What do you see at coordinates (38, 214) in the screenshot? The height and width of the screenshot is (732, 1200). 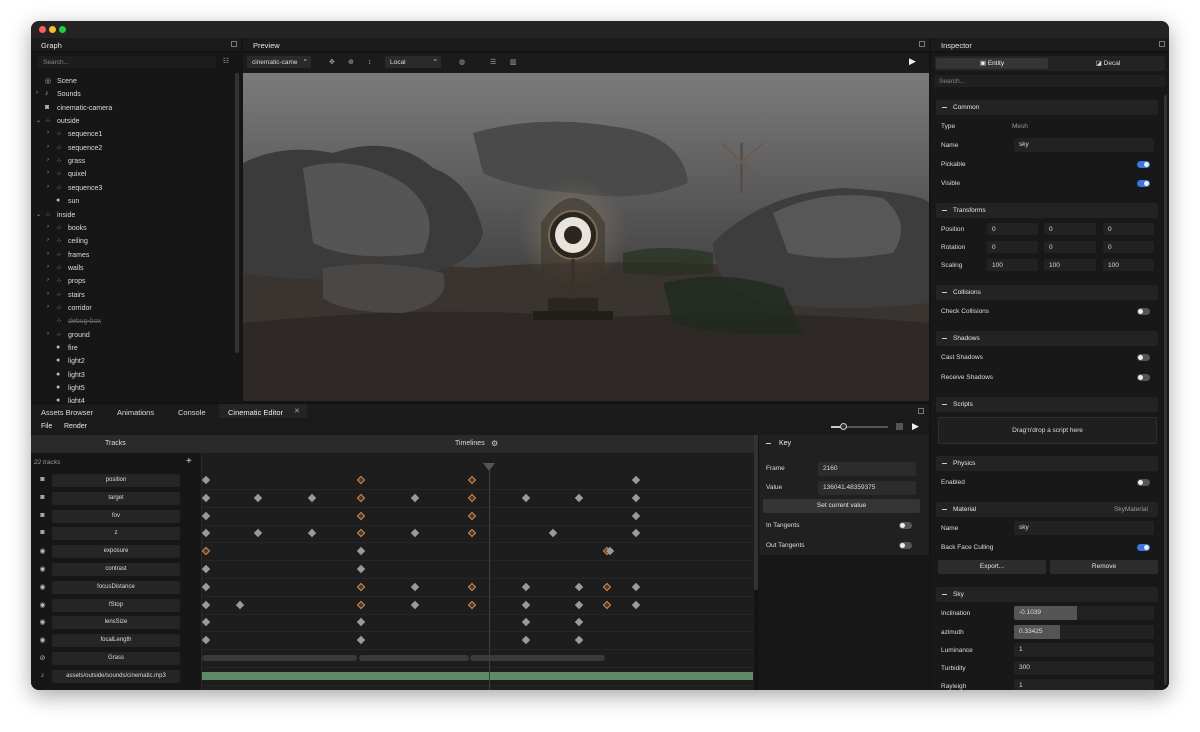 I see `expand-arrow-icon: ⌄` at bounding box center [38, 214].